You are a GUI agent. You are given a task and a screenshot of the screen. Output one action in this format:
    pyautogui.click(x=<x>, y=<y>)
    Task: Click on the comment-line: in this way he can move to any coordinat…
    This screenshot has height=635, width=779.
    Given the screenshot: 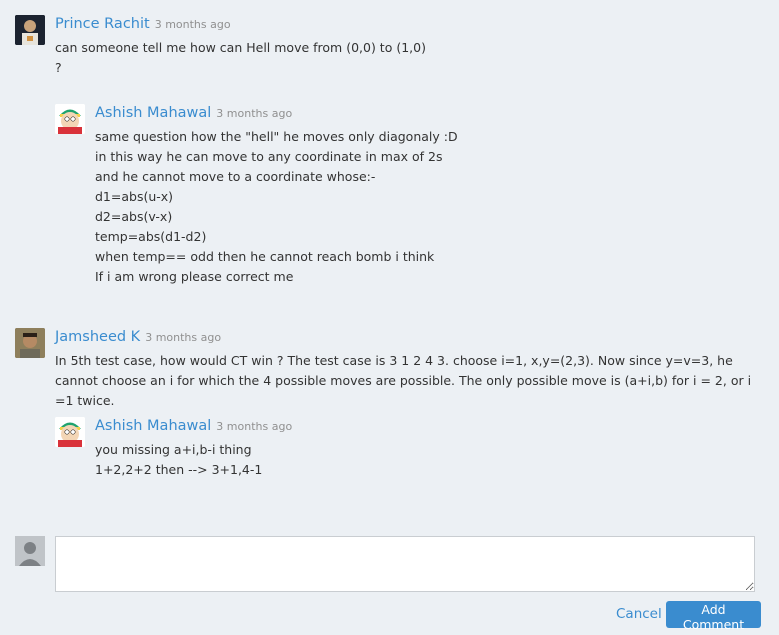 What is the action you would take?
    pyautogui.click(x=269, y=156)
    